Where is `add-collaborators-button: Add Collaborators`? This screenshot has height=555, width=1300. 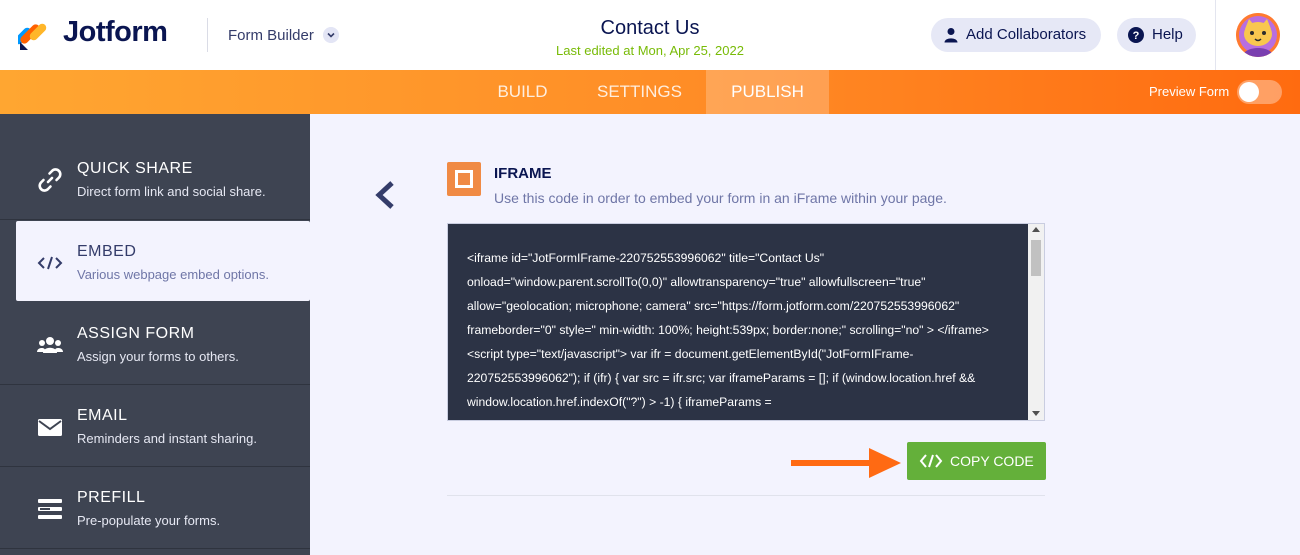 add-collaborators-button: Add Collaborators is located at coordinates (1016, 35).